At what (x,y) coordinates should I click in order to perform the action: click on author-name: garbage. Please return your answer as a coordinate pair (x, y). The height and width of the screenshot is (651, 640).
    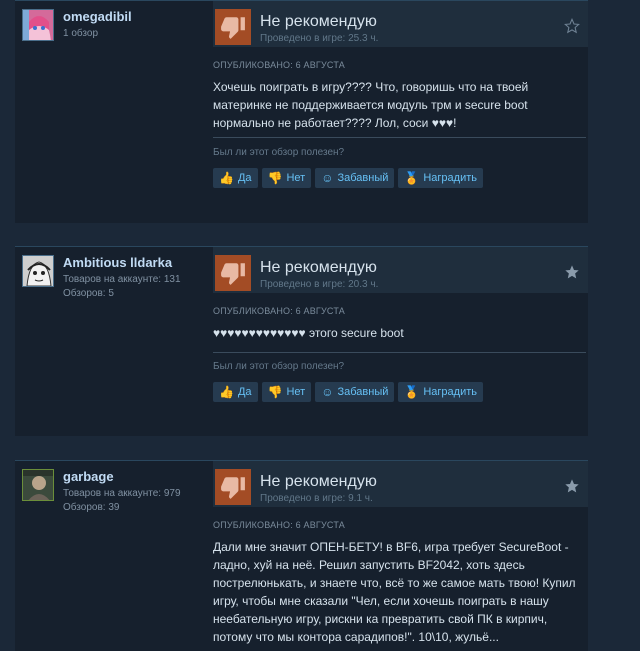
    Looking at the image, I should click on (88, 476).